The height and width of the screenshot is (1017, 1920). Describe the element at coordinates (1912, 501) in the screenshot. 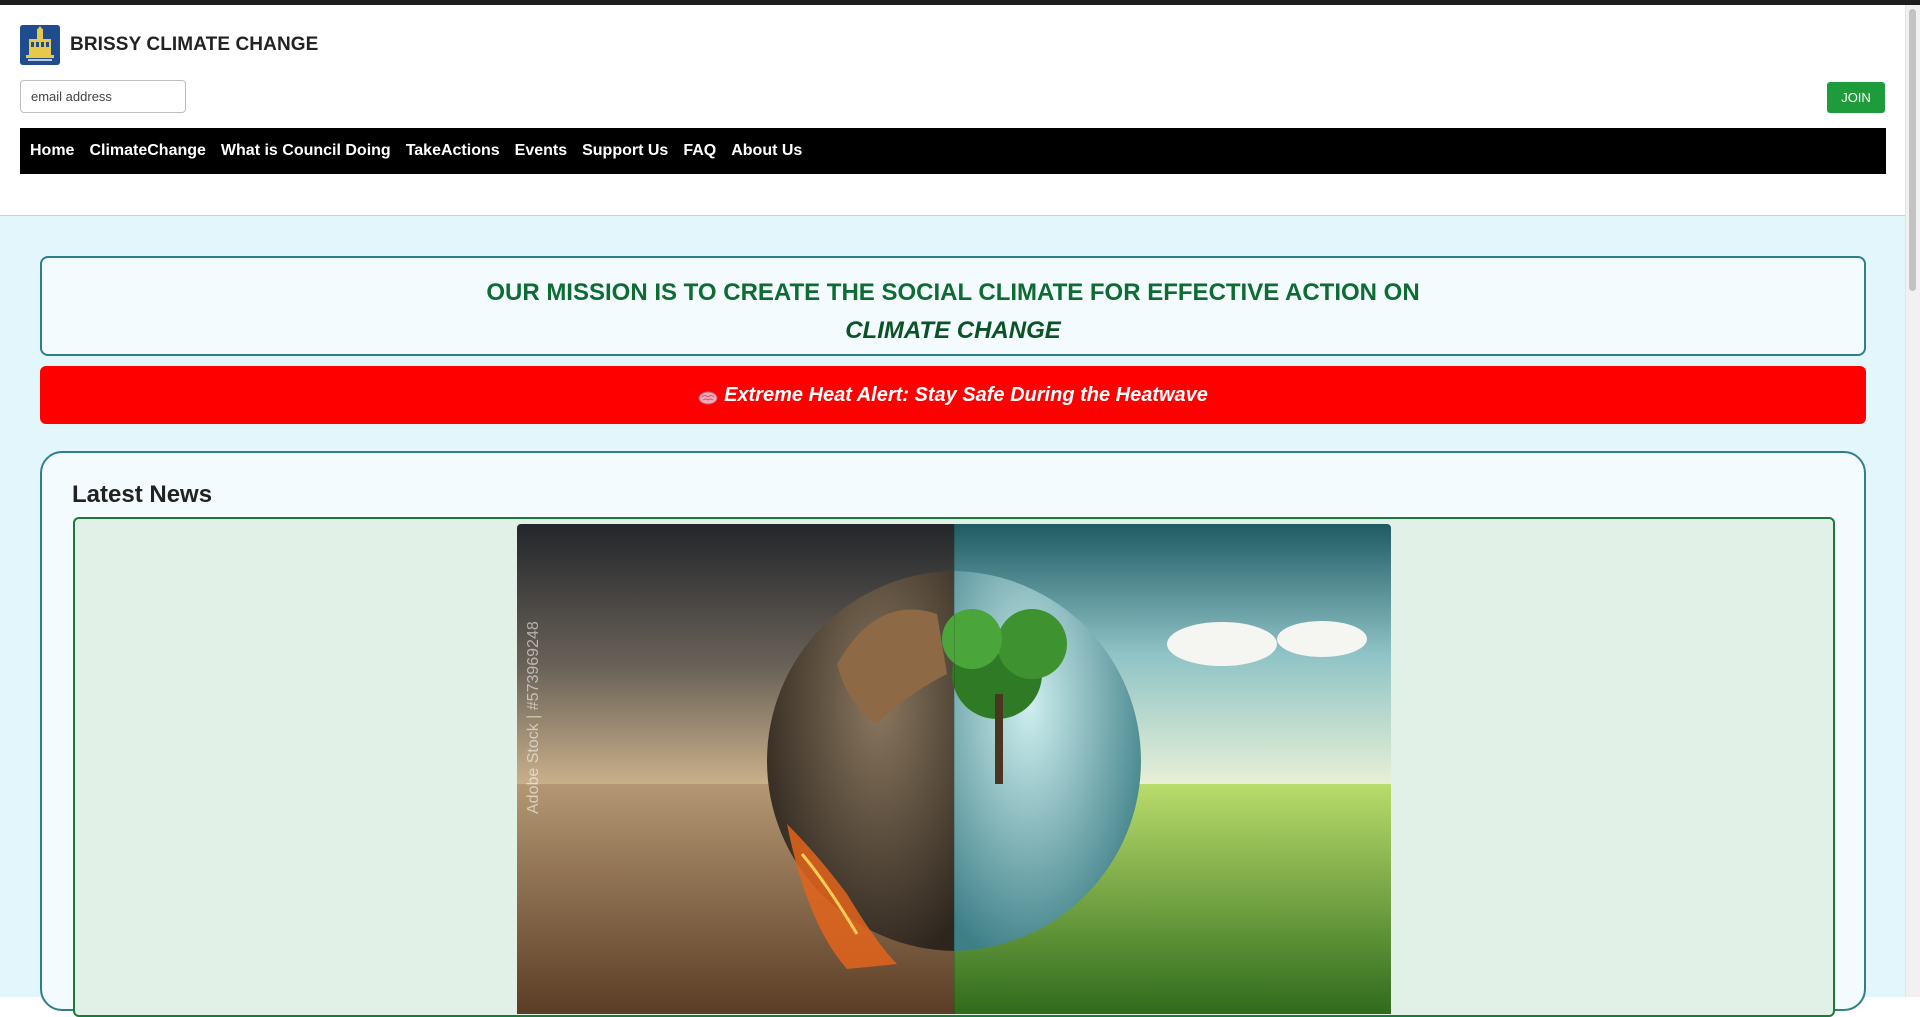

I see `page-scrollbar` at that location.